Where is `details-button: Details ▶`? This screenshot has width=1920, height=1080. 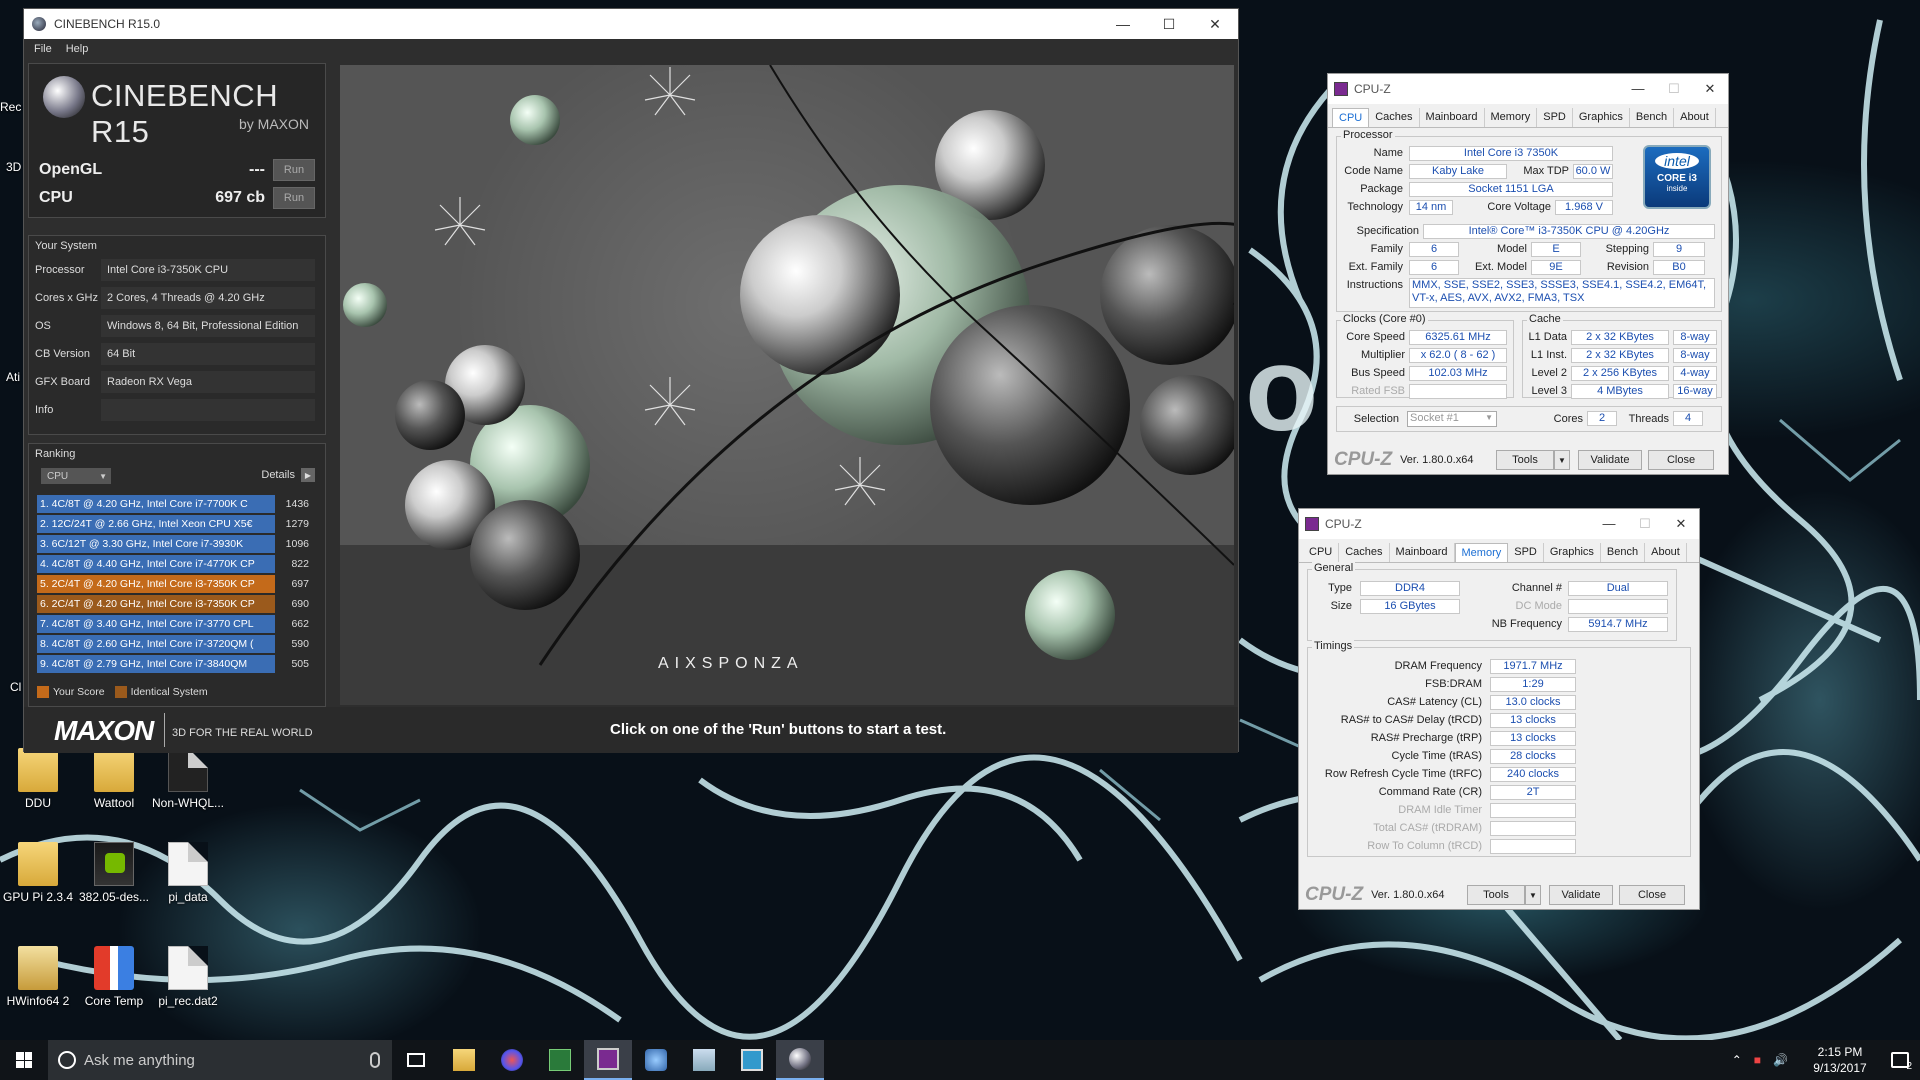 details-button: Details ▶ is located at coordinates (288, 475).